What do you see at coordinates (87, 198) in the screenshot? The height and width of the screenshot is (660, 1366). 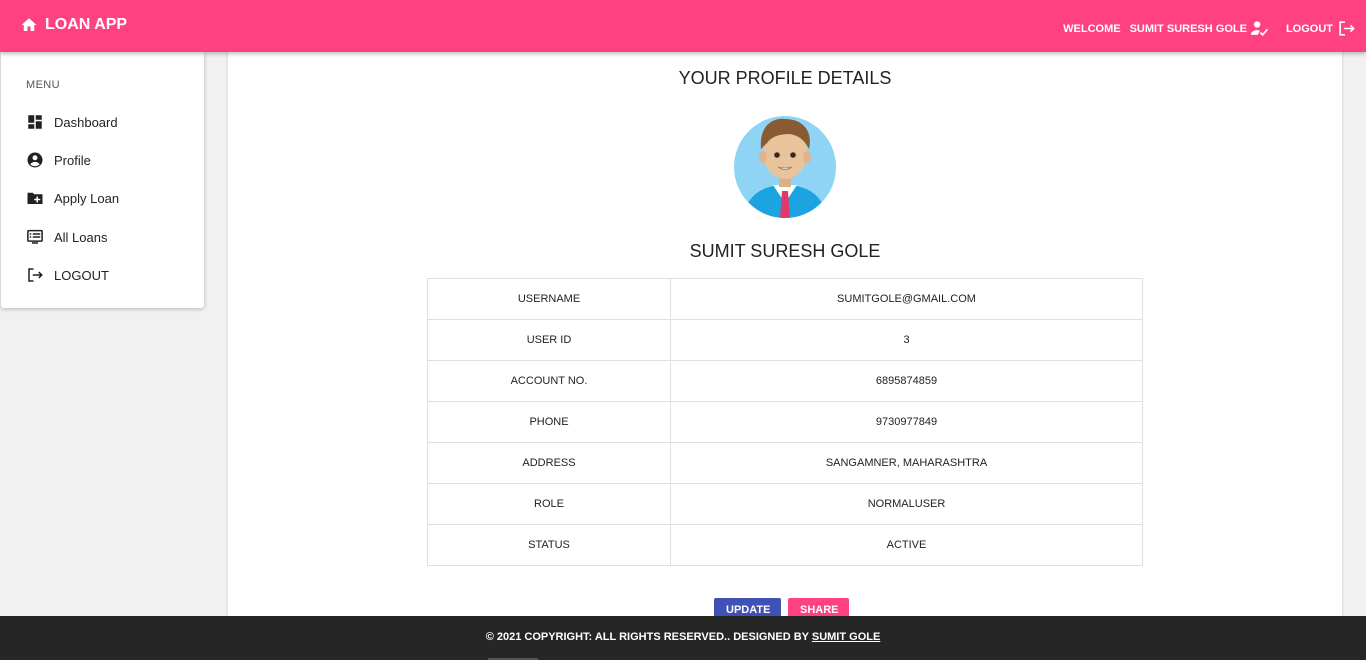 I see `sidebar-item-label: Apply Loan` at bounding box center [87, 198].